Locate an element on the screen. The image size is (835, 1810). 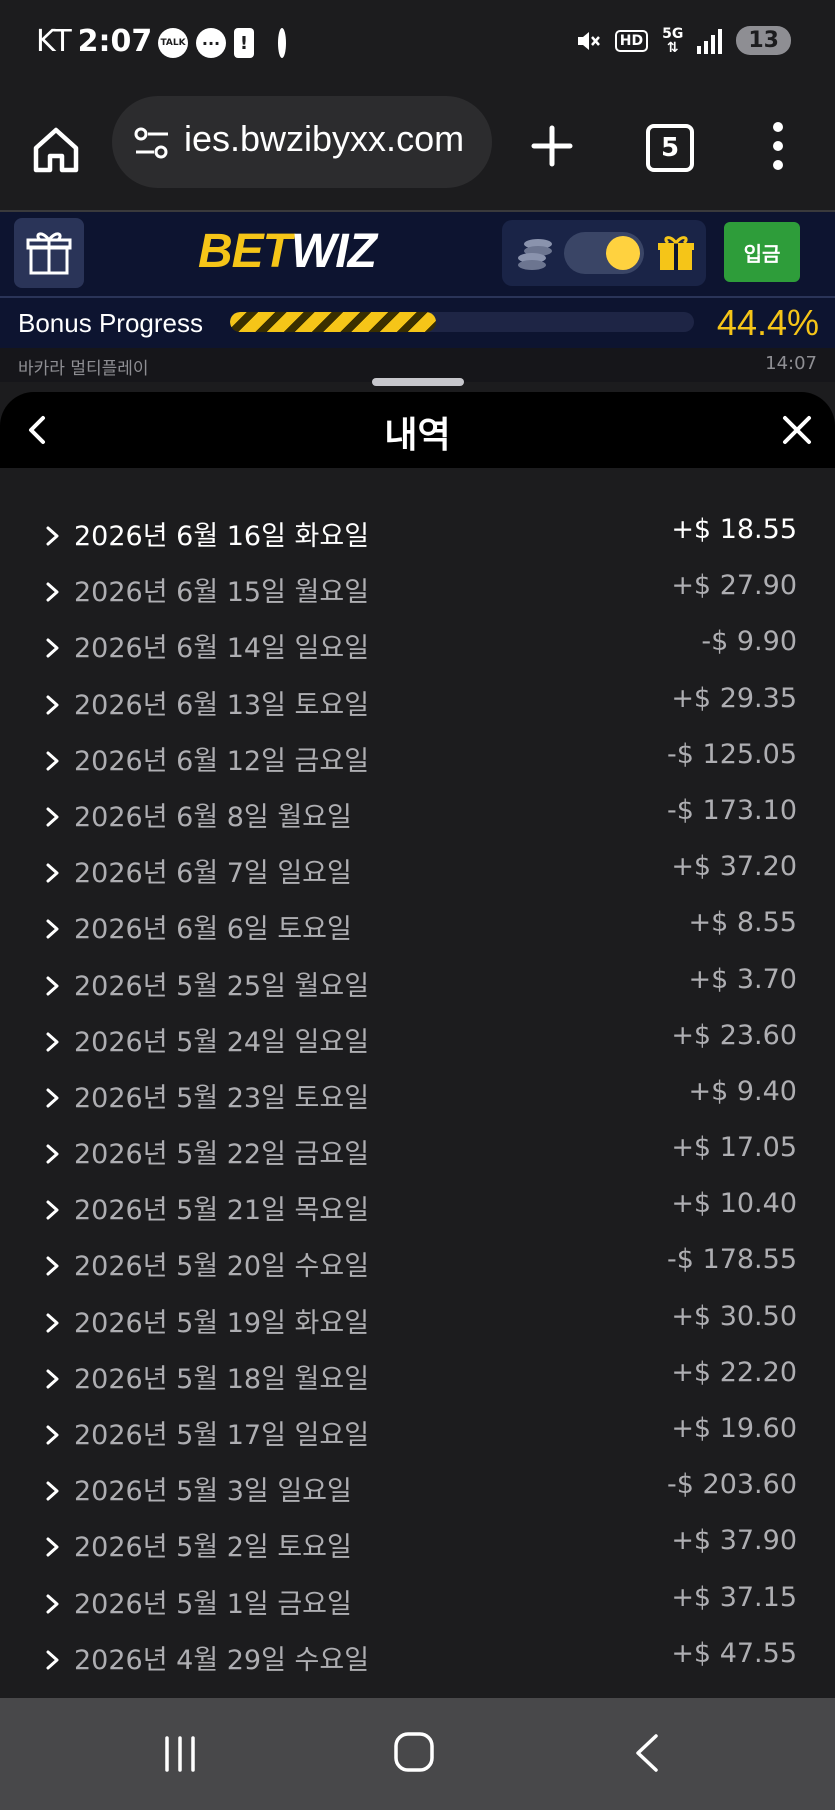
history-date: 2026년 5월 3일 일요일 is located at coordinates (213, 1492).